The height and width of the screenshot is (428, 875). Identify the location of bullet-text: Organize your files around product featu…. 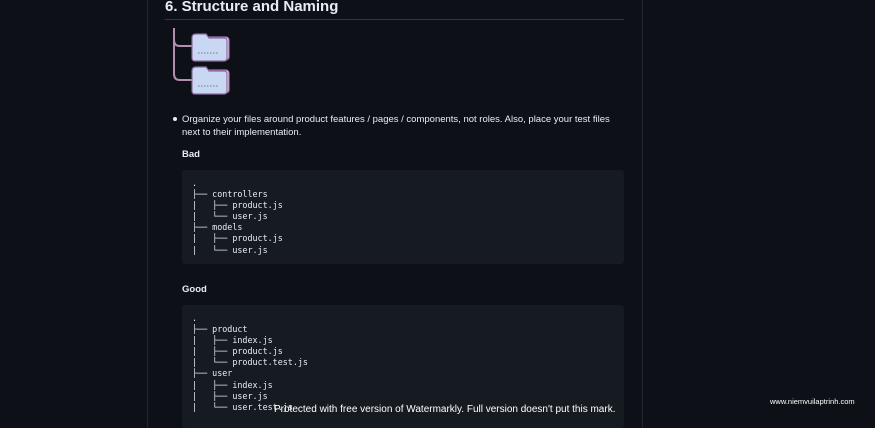
(396, 126).